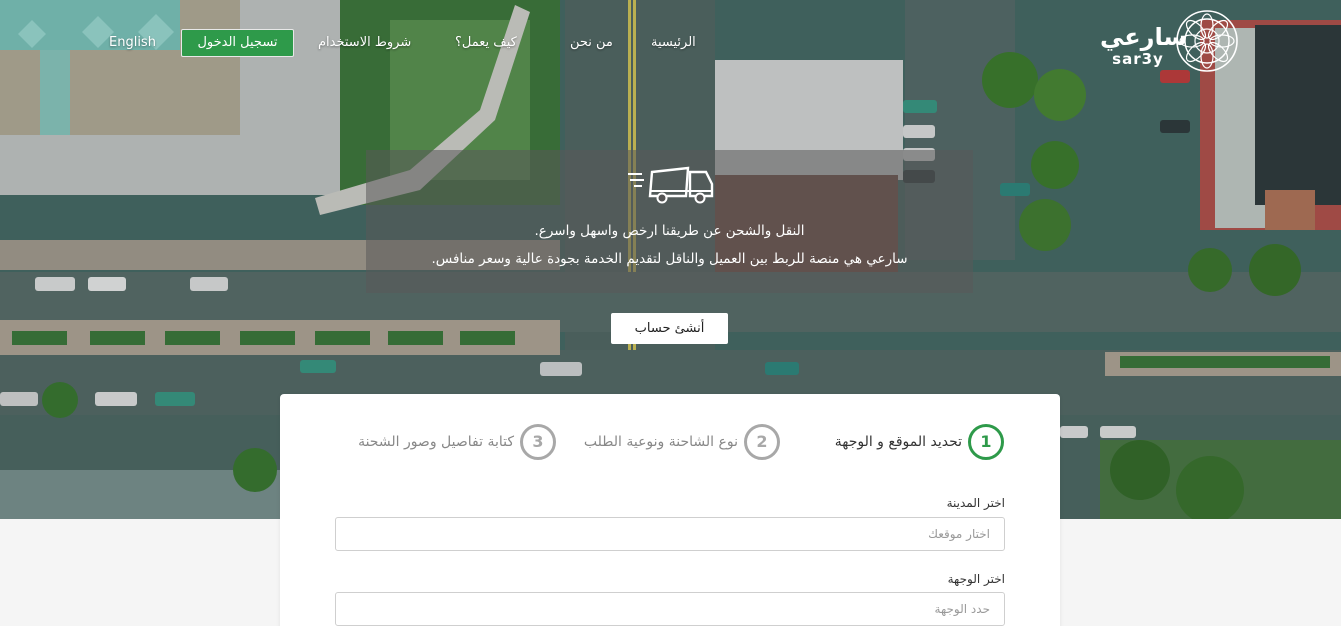 This screenshot has width=1341, height=626. What do you see at coordinates (132, 43) in the screenshot?
I see `language-switch-link: English` at bounding box center [132, 43].